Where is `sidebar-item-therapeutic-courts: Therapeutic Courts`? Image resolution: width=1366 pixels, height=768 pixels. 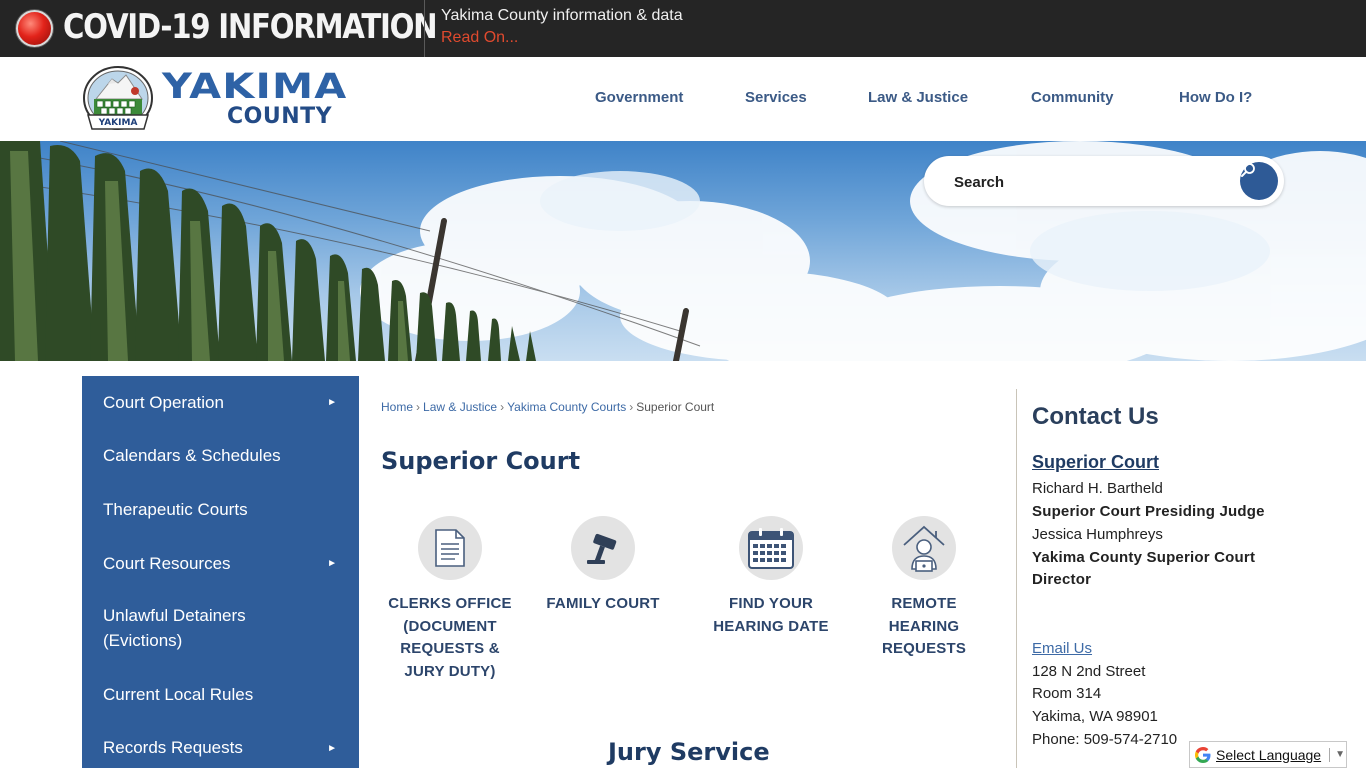 sidebar-item-therapeutic-courts: Therapeutic Courts is located at coordinates (220, 510).